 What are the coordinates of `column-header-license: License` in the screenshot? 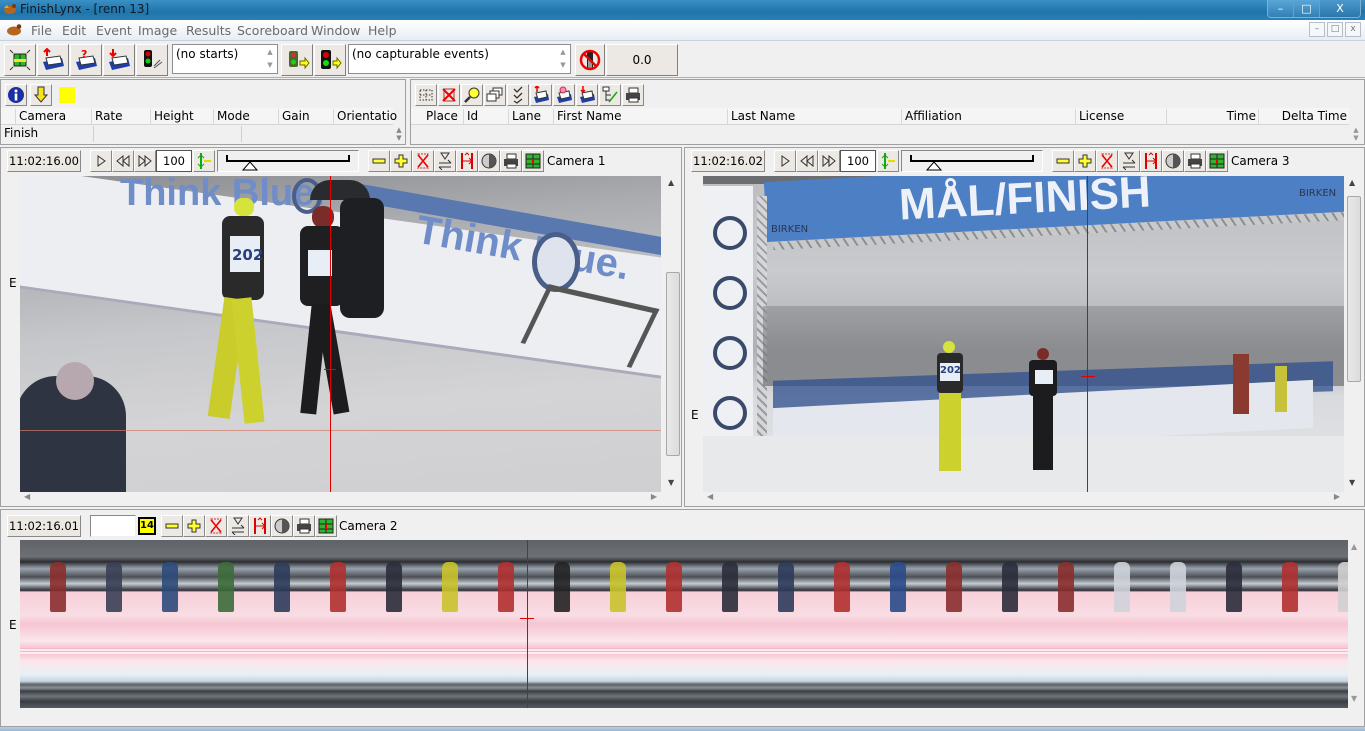 It's located at (1099, 117).